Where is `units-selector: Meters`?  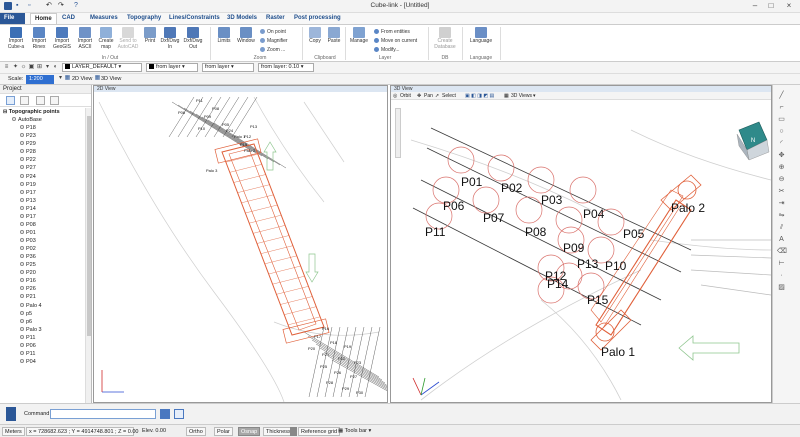
units-selector: Meters is located at coordinates (13, 431).